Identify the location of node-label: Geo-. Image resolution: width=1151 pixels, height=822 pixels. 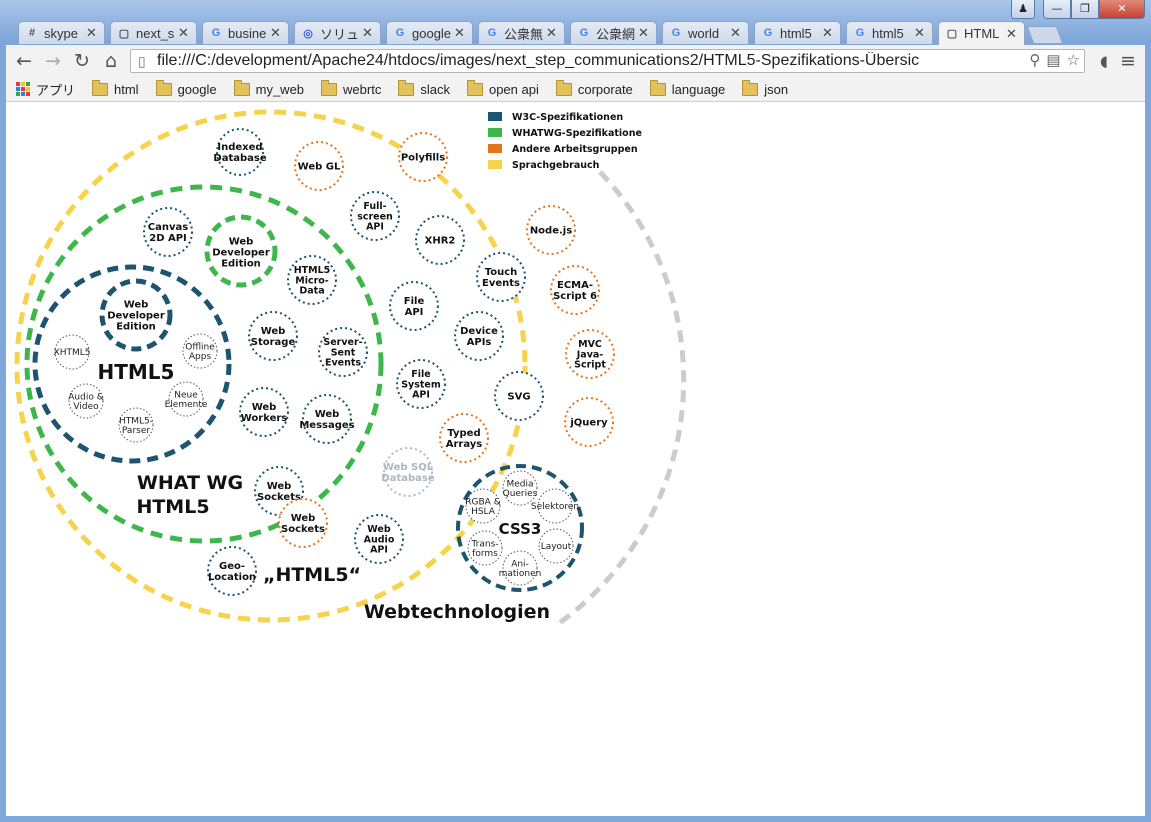
(232, 566).